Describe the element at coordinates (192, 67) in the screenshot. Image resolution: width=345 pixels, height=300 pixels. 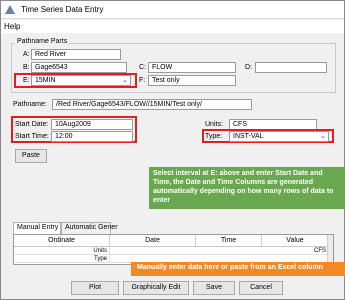
I see `part-c-field: FLOW` at that location.